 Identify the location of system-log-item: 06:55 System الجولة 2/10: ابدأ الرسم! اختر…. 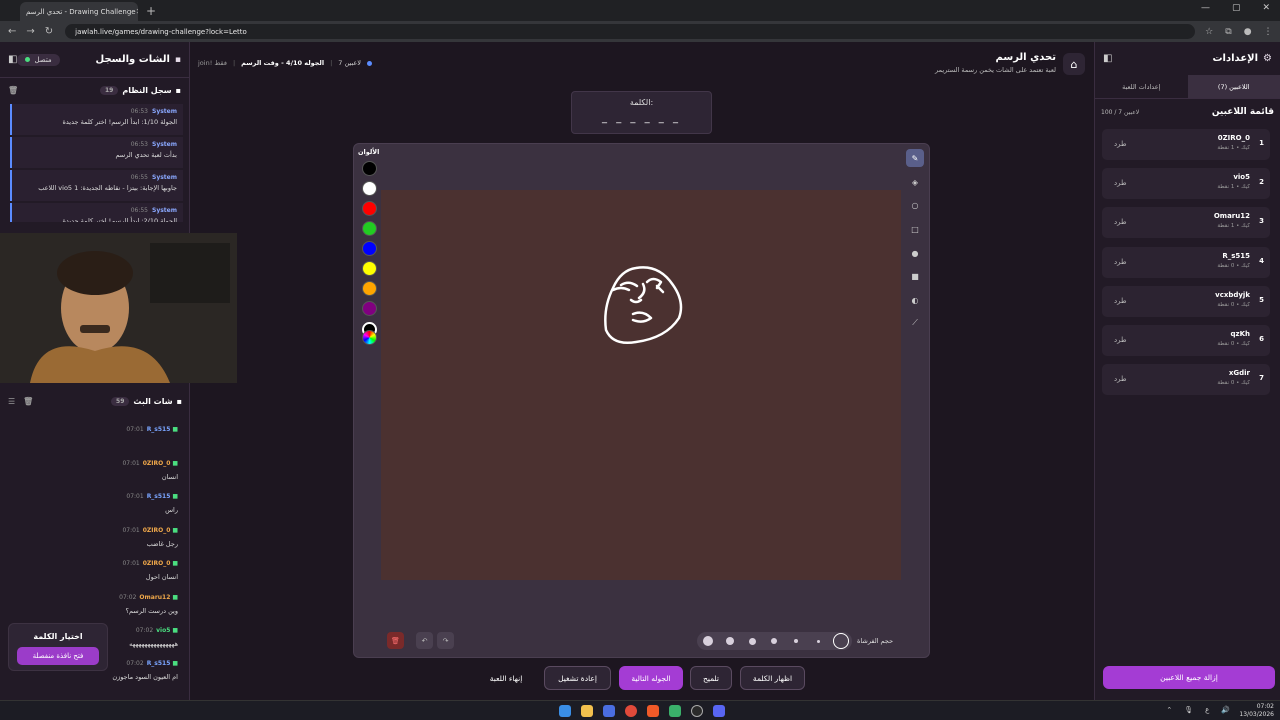
(96, 212).